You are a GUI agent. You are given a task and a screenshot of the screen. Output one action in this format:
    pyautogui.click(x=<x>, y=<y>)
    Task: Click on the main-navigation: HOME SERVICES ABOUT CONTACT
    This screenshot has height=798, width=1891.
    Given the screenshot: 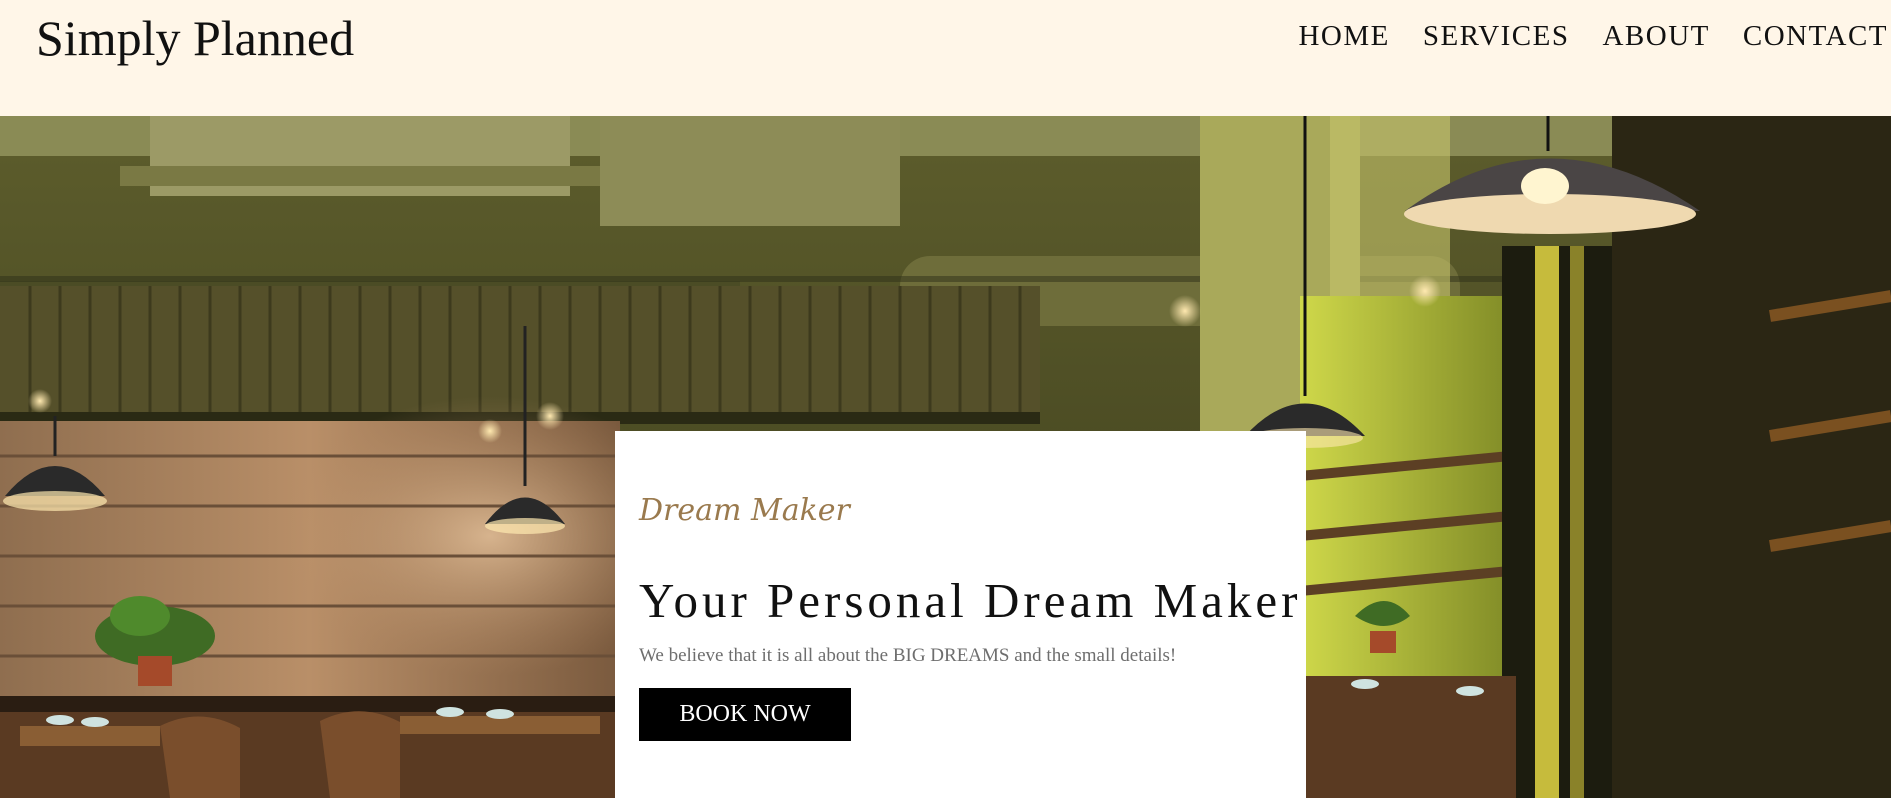 What is the action you would take?
    pyautogui.click(x=1576, y=36)
    